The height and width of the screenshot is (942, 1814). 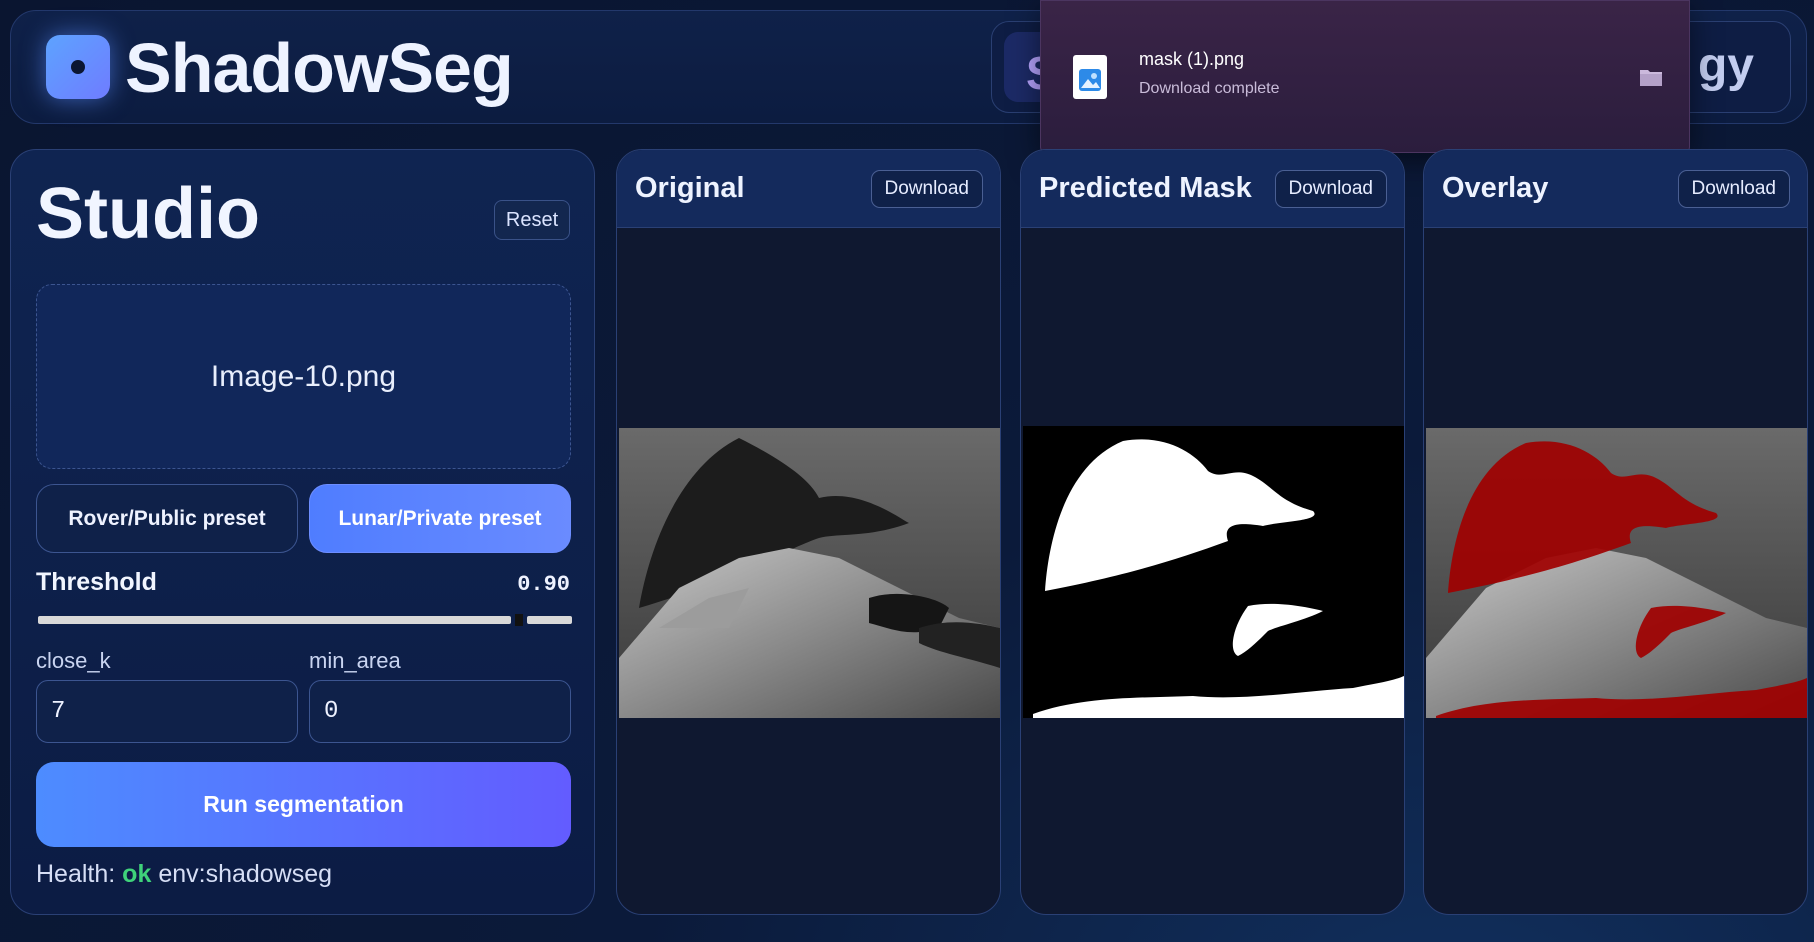 What do you see at coordinates (1726, 65) in the screenshot?
I see `nav-tab-end: gy` at bounding box center [1726, 65].